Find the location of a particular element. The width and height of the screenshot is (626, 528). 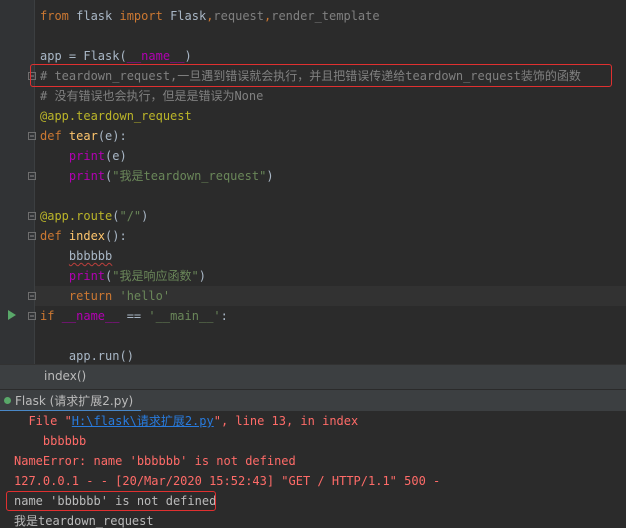

code-token: index is located at coordinates (87, 236).